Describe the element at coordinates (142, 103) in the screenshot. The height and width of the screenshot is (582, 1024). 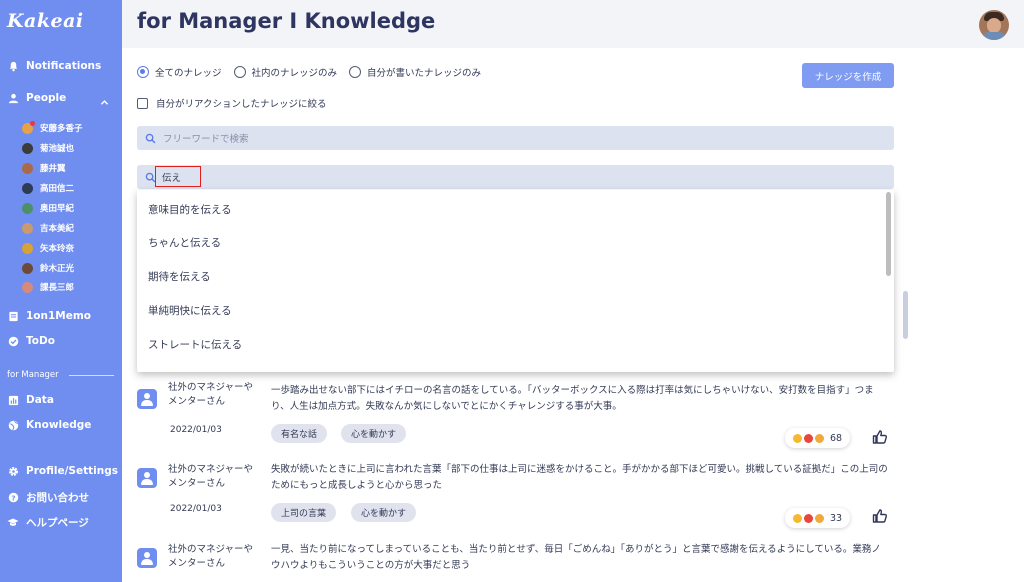
I see `checkbox-indicator` at that location.